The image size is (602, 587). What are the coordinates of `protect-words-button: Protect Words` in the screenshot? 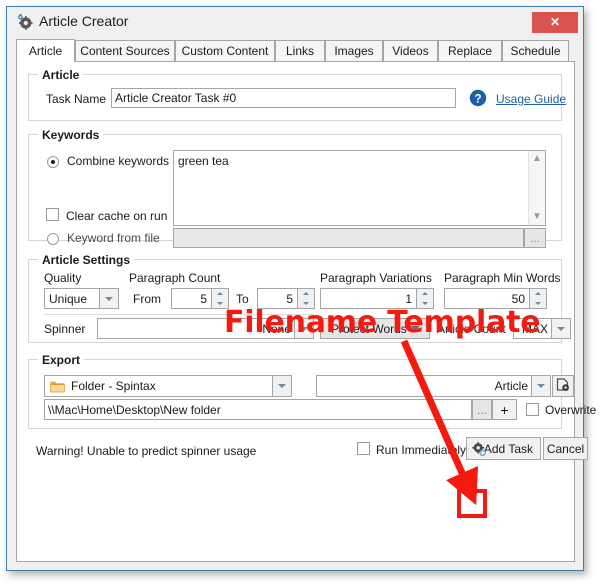 It's located at (375, 328).